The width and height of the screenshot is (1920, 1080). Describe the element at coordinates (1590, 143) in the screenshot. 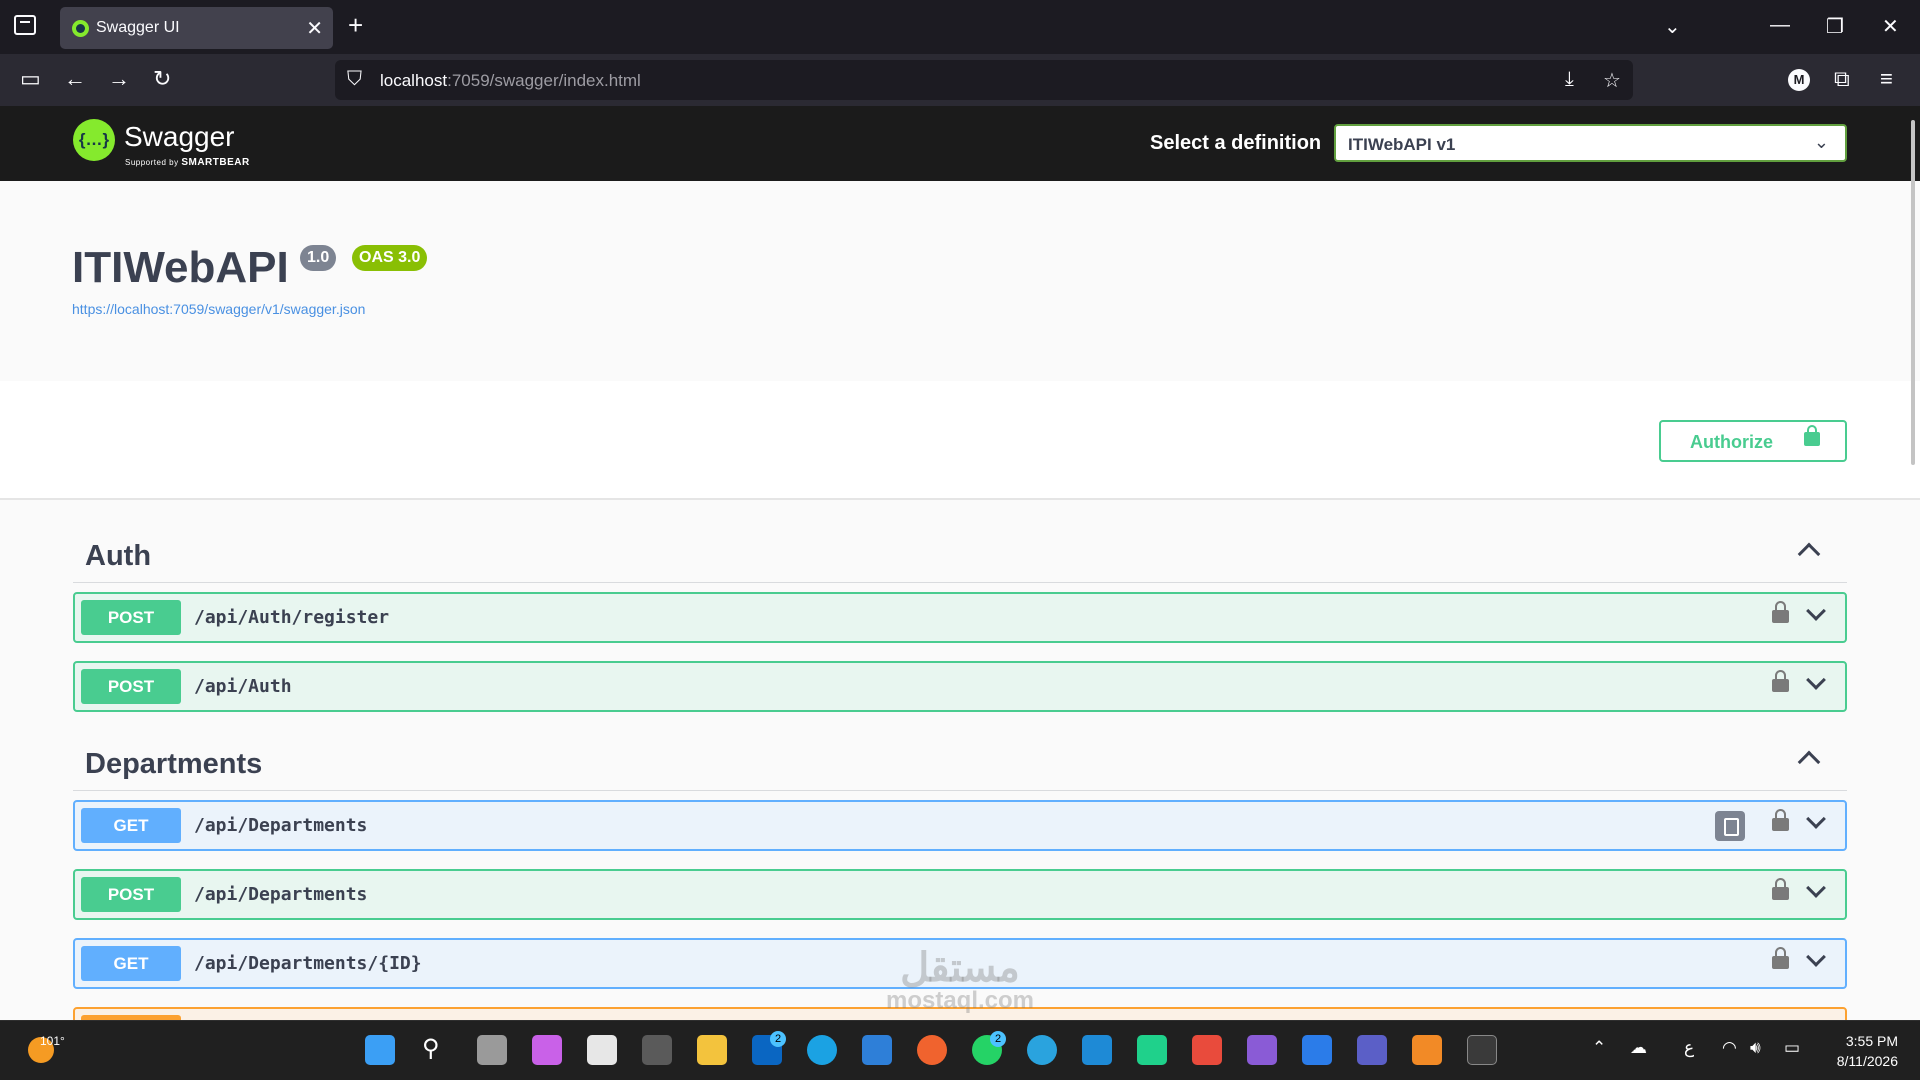

I see `definition-select: ITIWebAPI v1 ⌄` at that location.